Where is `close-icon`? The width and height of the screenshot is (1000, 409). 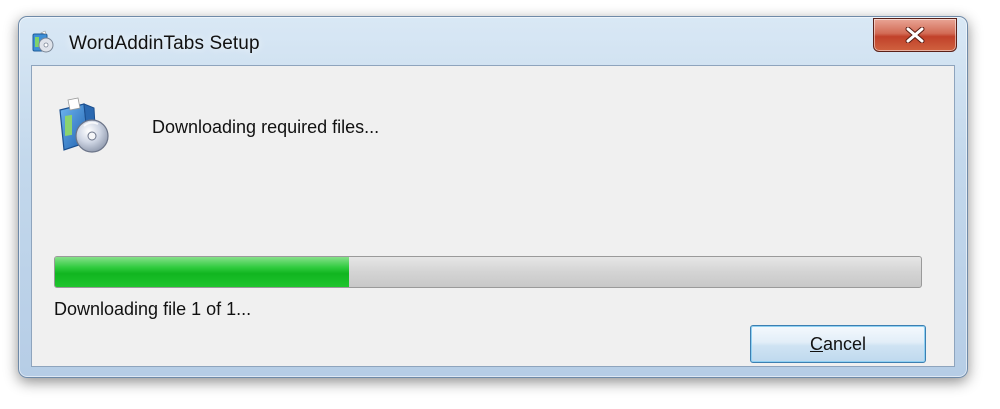
close-icon is located at coordinates (915, 35).